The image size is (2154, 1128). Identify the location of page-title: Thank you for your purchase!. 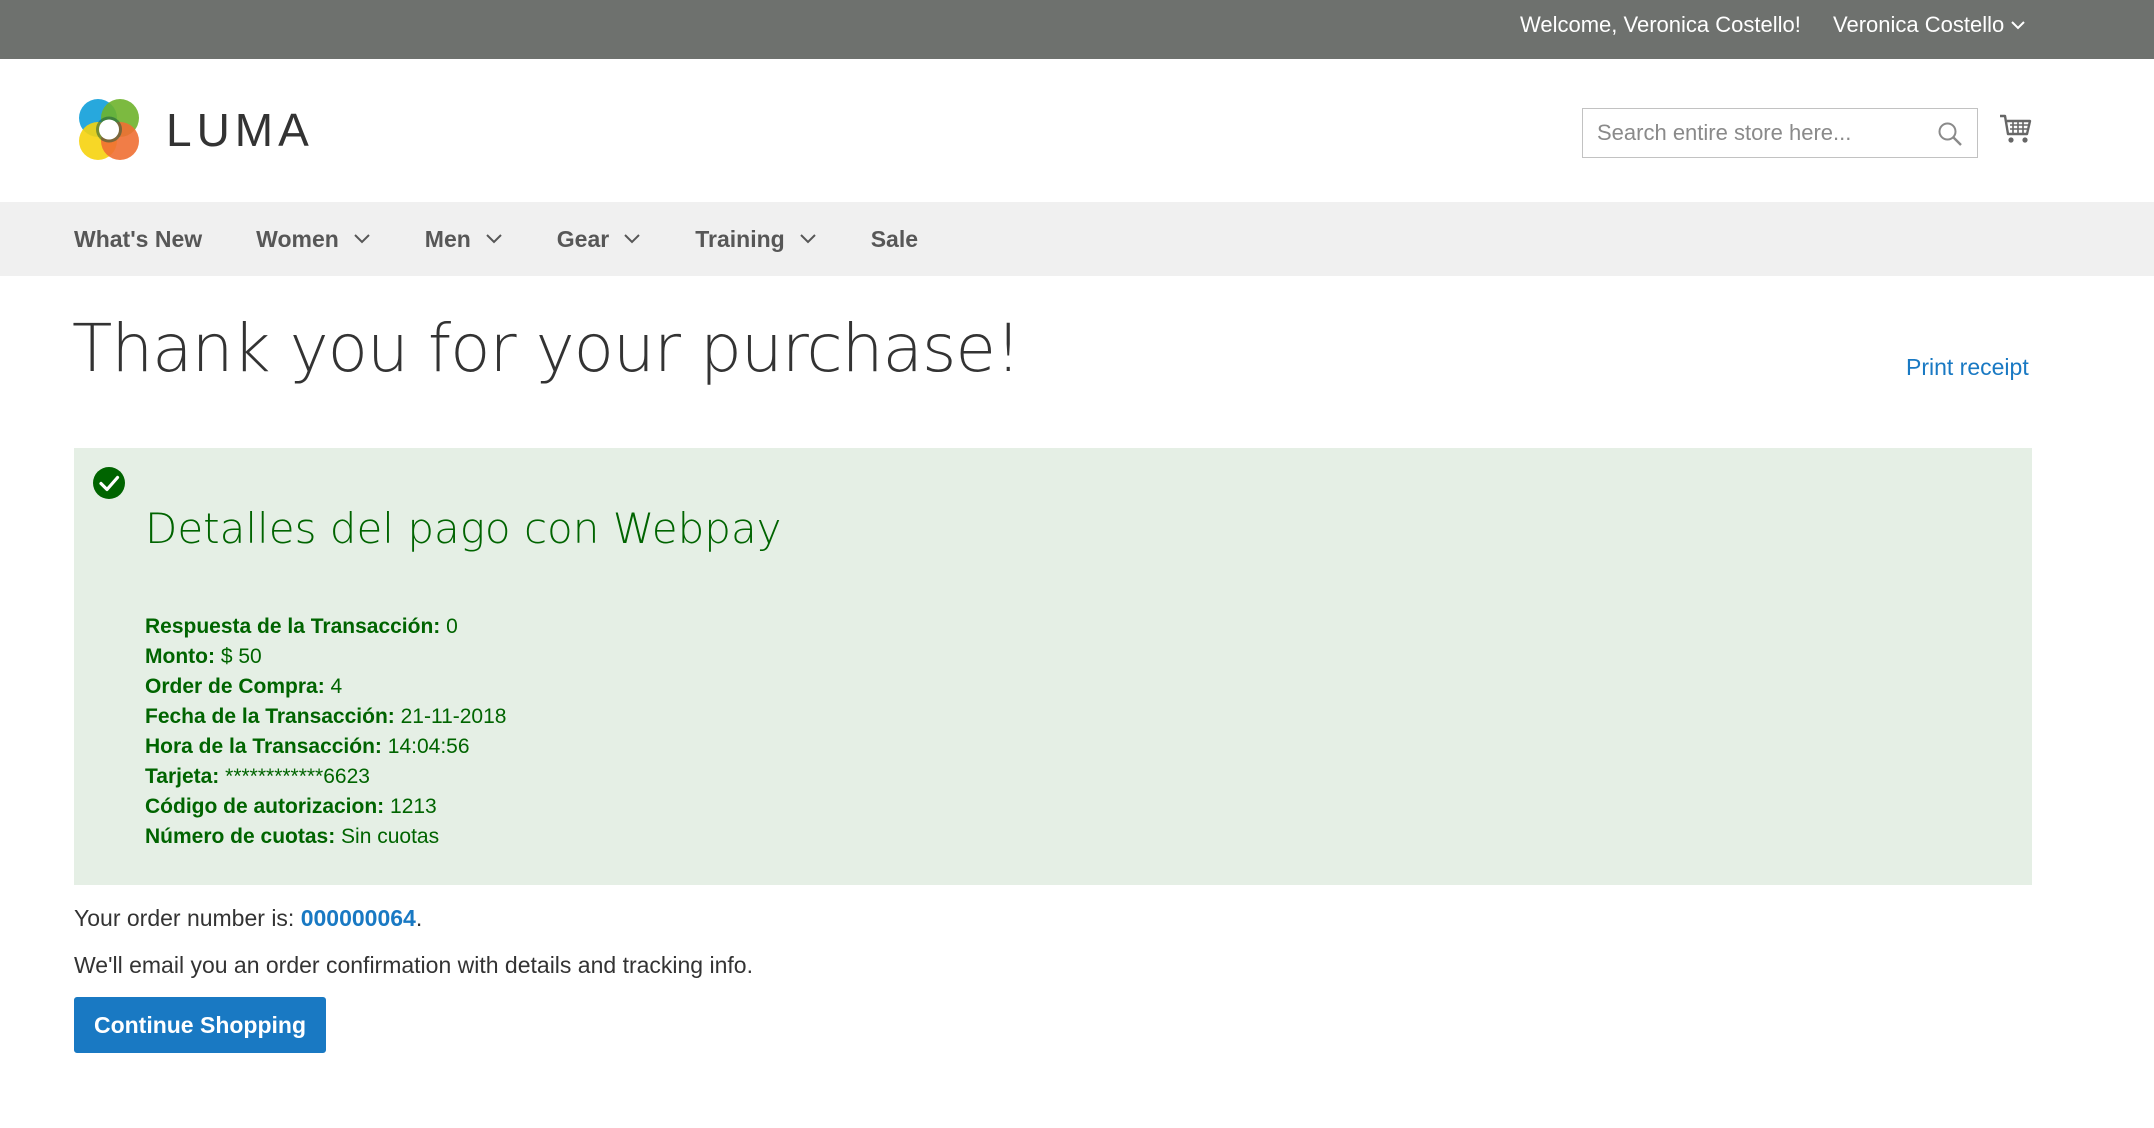
(546, 348).